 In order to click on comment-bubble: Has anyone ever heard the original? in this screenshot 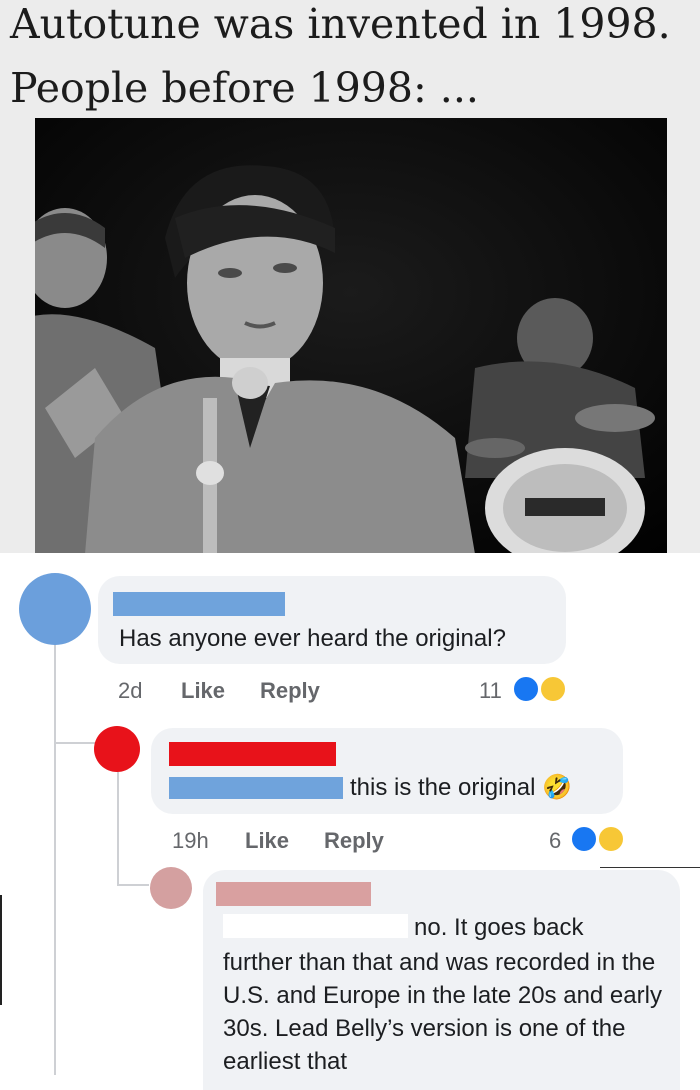, I will do `click(332, 620)`.